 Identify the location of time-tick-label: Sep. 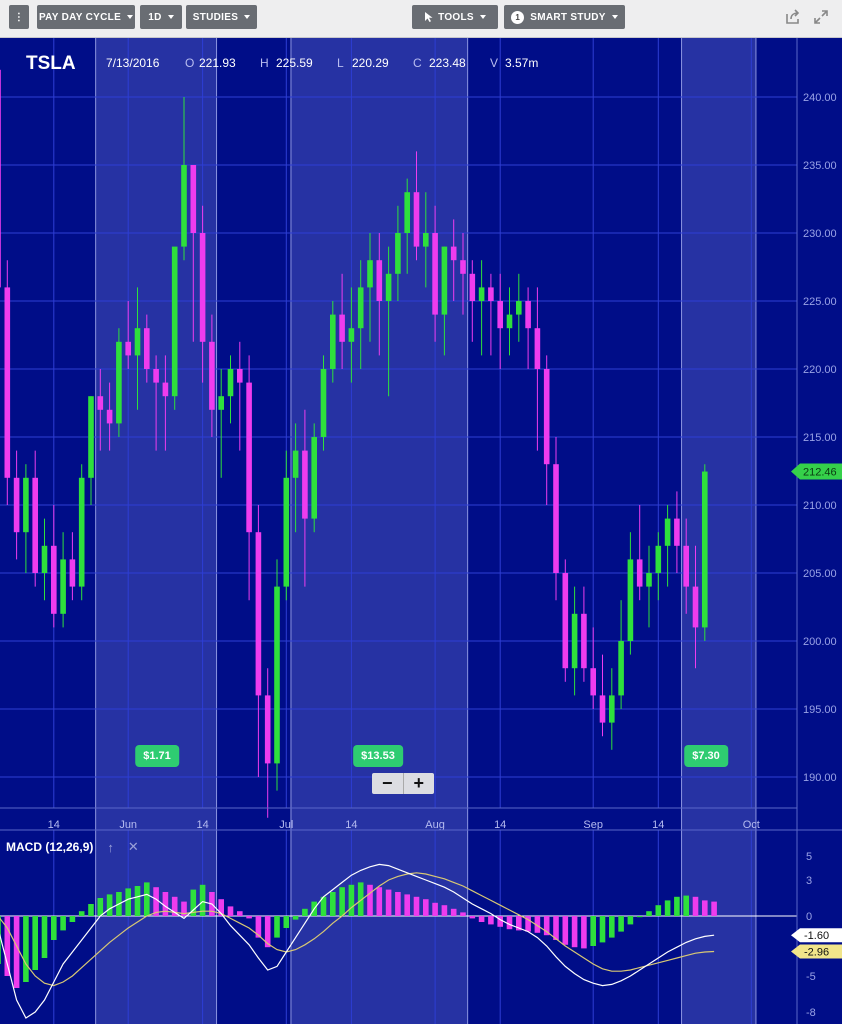
(593, 825).